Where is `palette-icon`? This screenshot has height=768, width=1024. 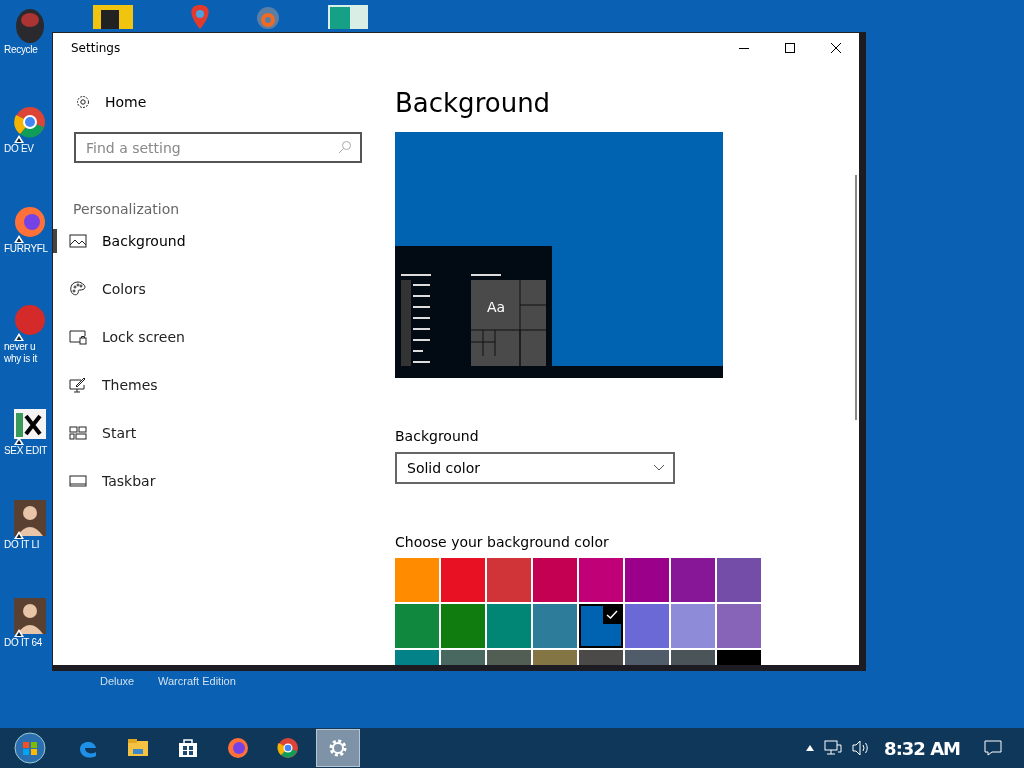
palette-icon is located at coordinates (78, 289).